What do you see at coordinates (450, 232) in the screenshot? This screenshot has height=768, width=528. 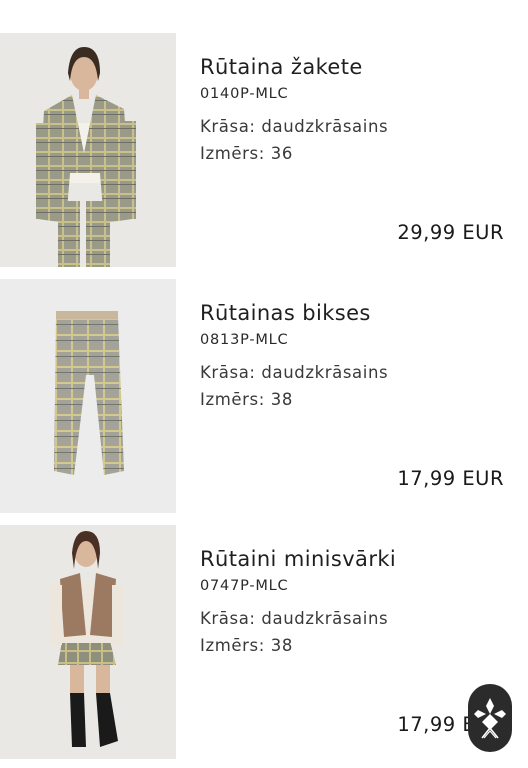 I see `product-price: 29,99 EUR` at bounding box center [450, 232].